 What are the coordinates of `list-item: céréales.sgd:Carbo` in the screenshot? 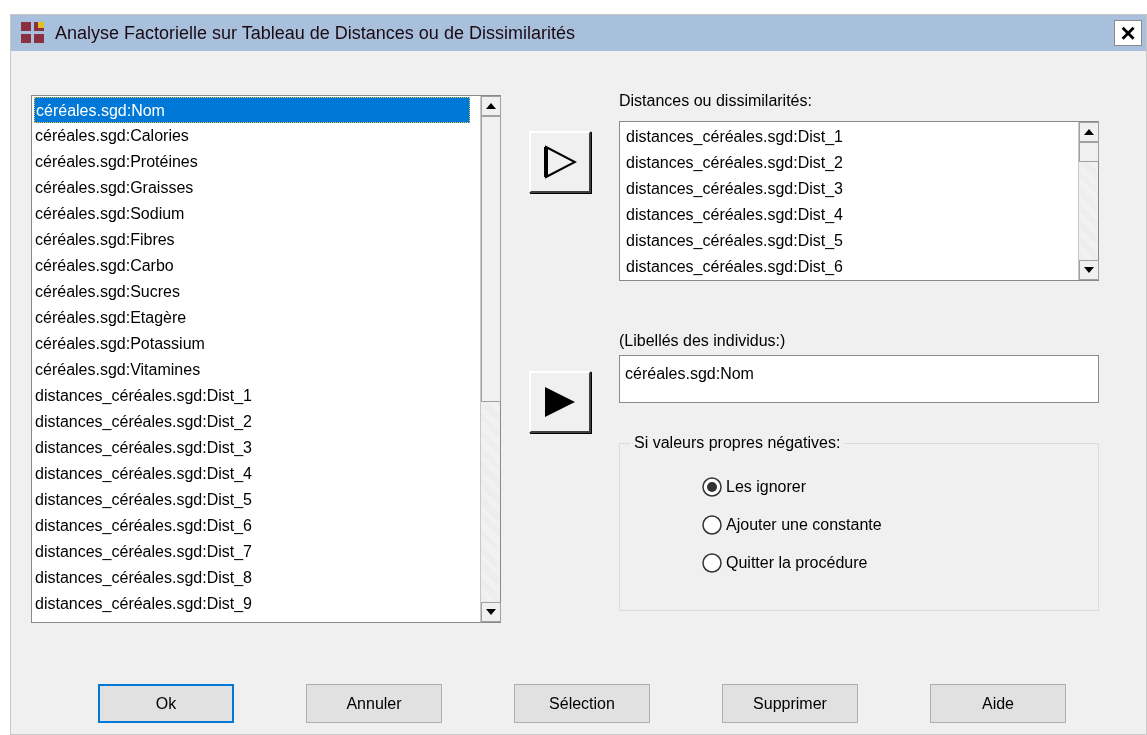 It's located at (252, 266).